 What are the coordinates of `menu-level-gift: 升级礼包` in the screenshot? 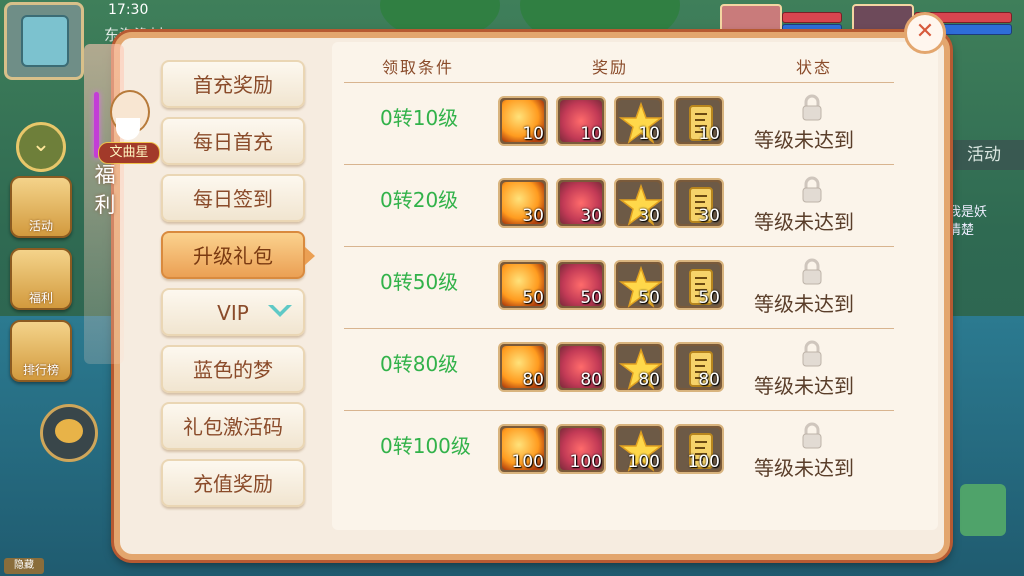 It's located at (238, 255).